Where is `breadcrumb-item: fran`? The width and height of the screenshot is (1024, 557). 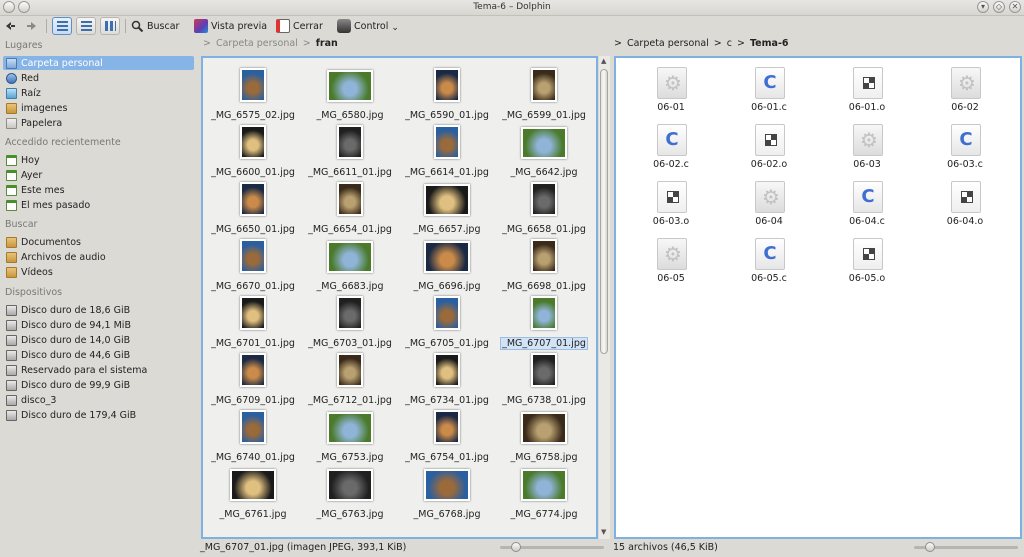
breadcrumb-item: fran is located at coordinates (327, 43).